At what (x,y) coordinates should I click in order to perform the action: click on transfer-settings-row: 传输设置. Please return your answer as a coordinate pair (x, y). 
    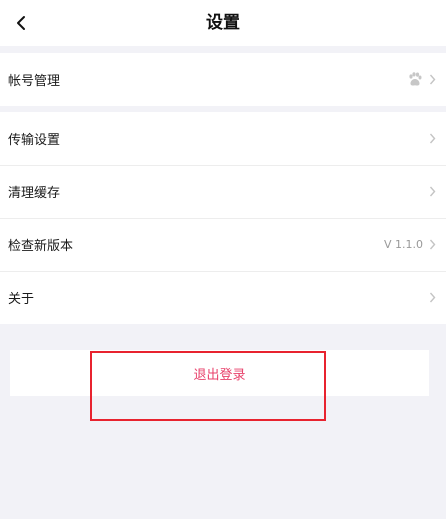
    Looking at the image, I should click on (223, 138).